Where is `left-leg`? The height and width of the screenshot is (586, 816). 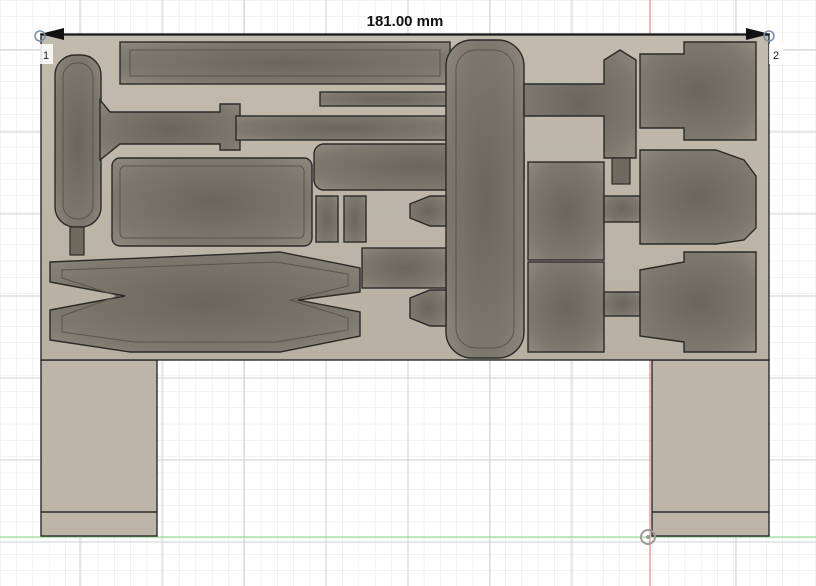 left-leg is located at coordinates (99, 448).